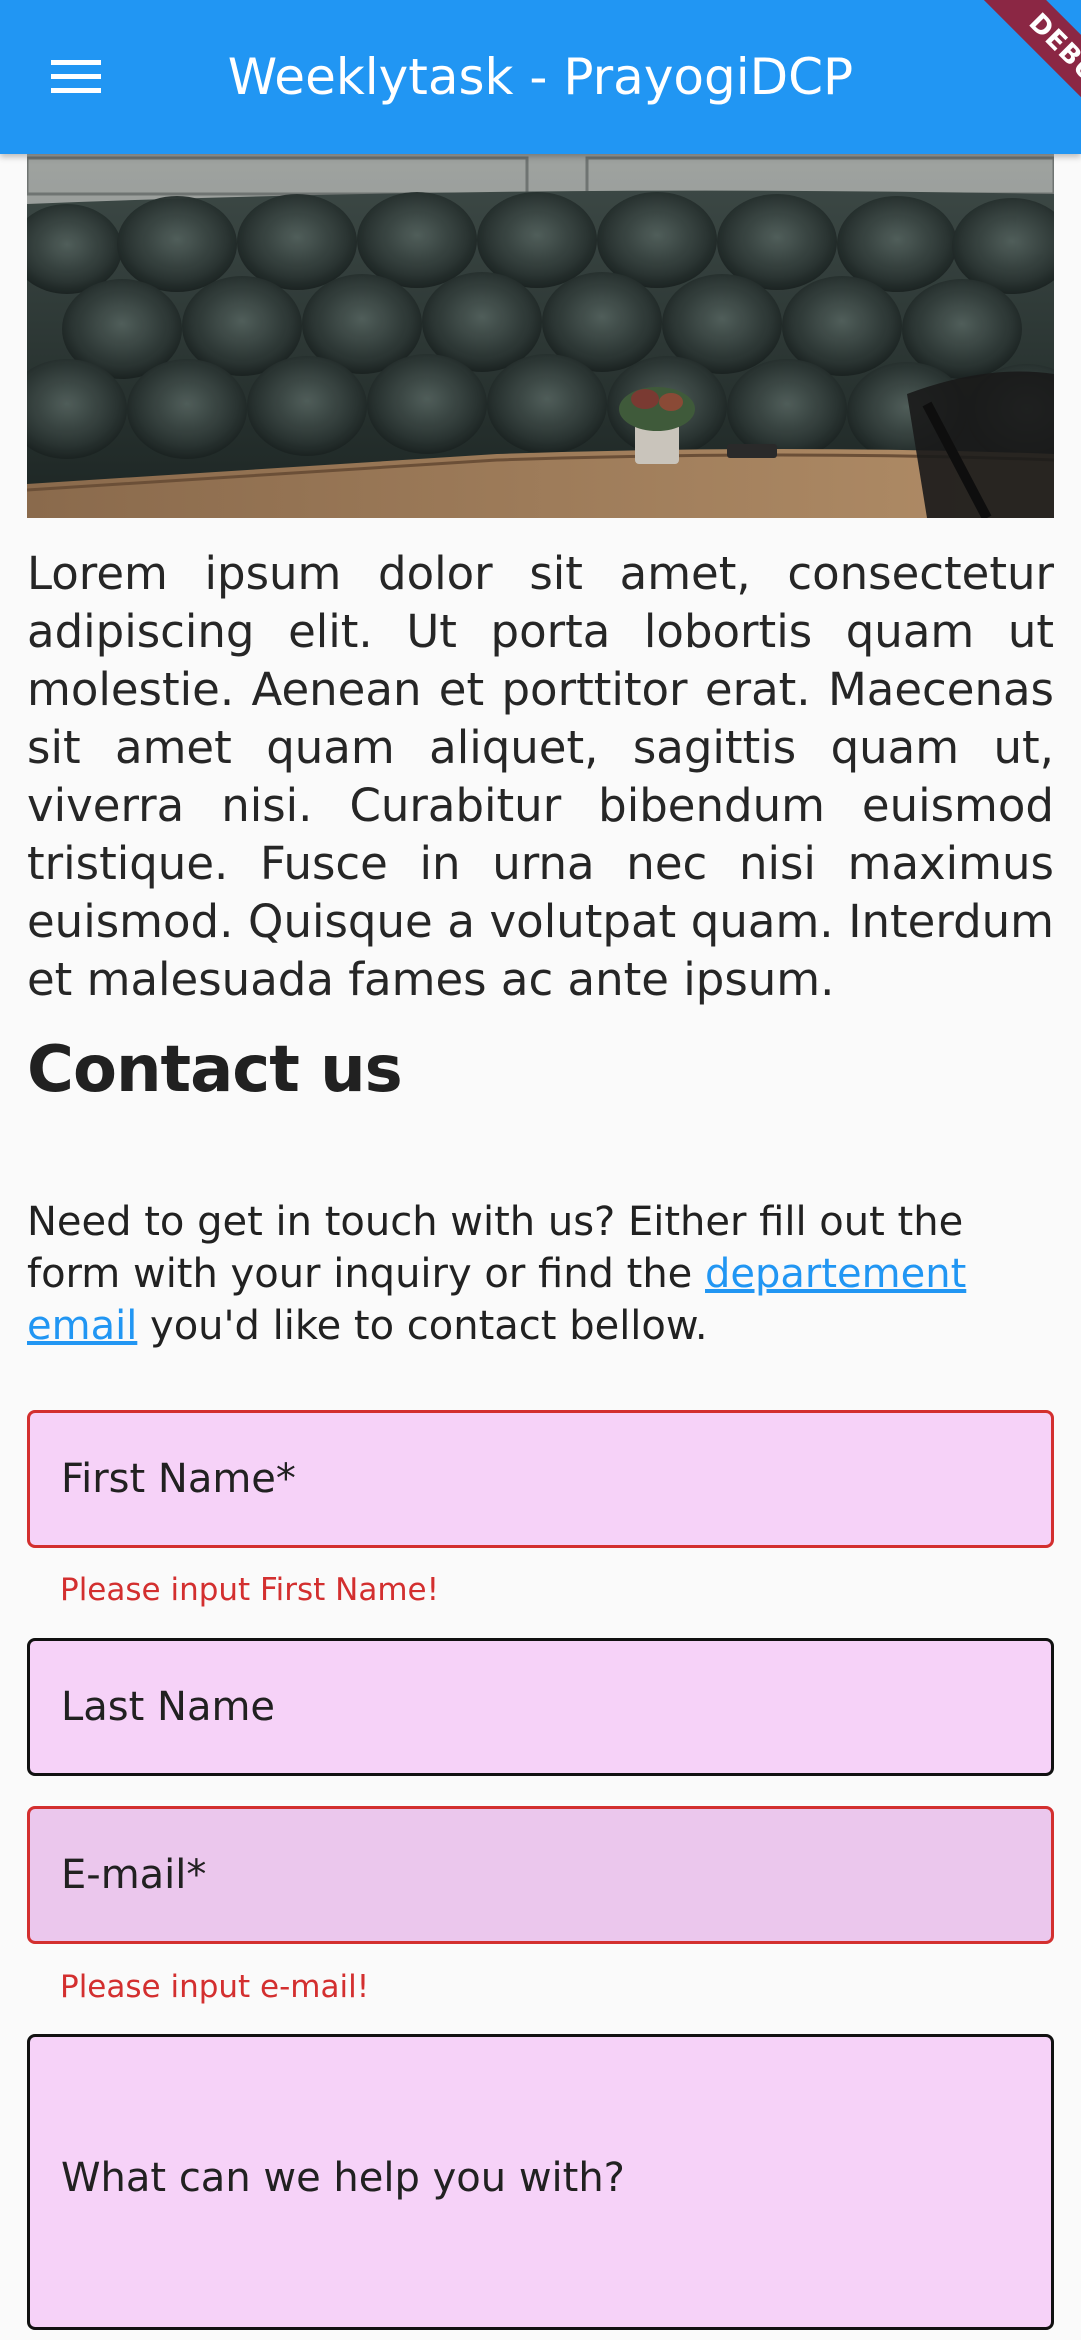  I want to click on hero-image, so click(540, 336).